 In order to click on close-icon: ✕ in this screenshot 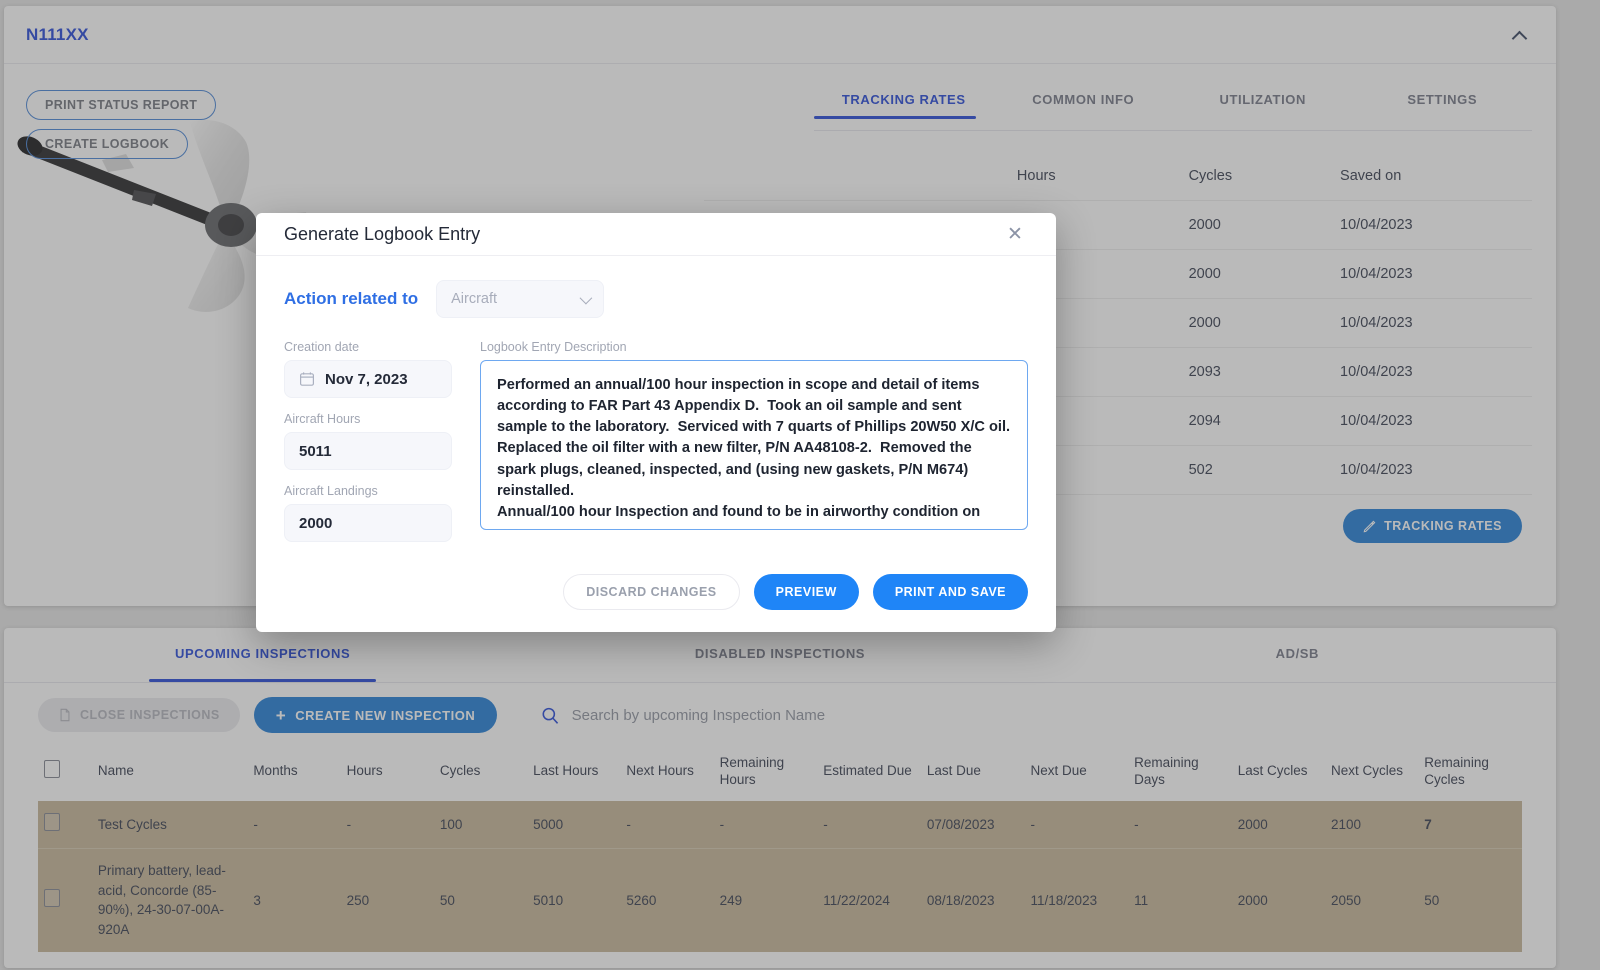, I will do `click(1015, 234)`.